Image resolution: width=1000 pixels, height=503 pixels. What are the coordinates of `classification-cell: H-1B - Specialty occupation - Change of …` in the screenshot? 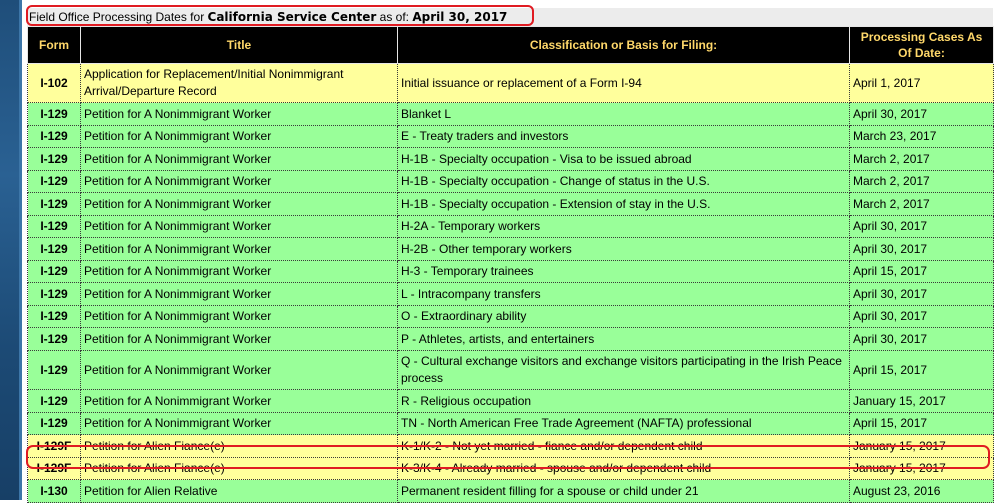 It's located at (623, 181).